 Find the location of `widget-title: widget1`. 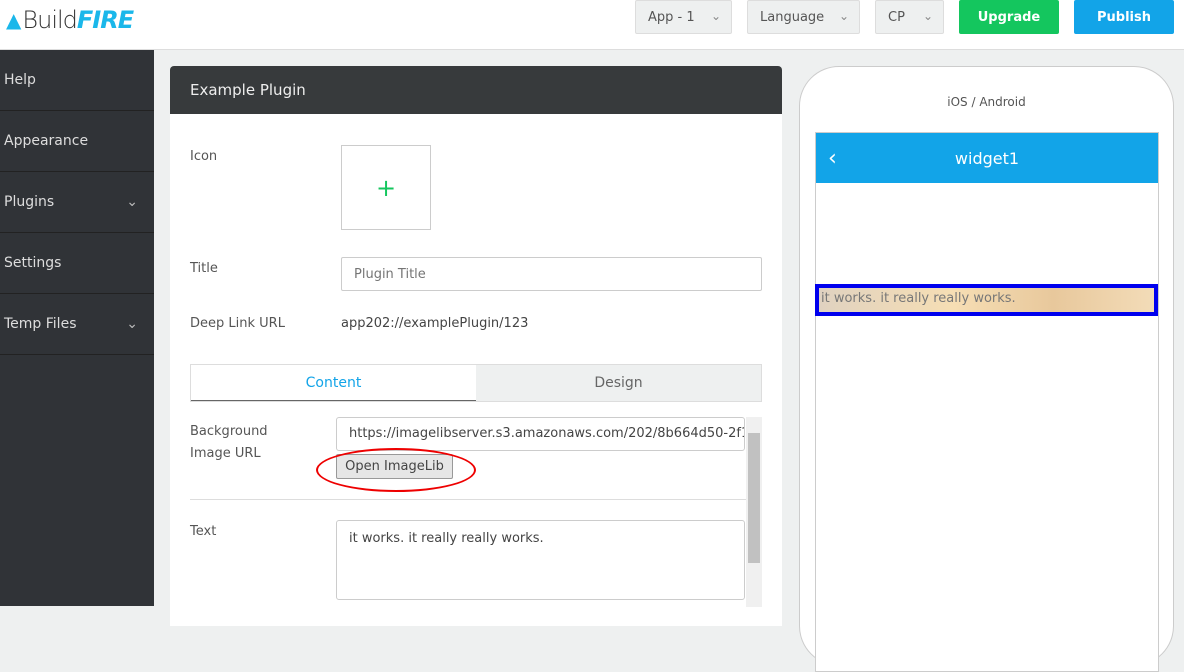

widget-title: widget1 is located at coordinates (987, 158).